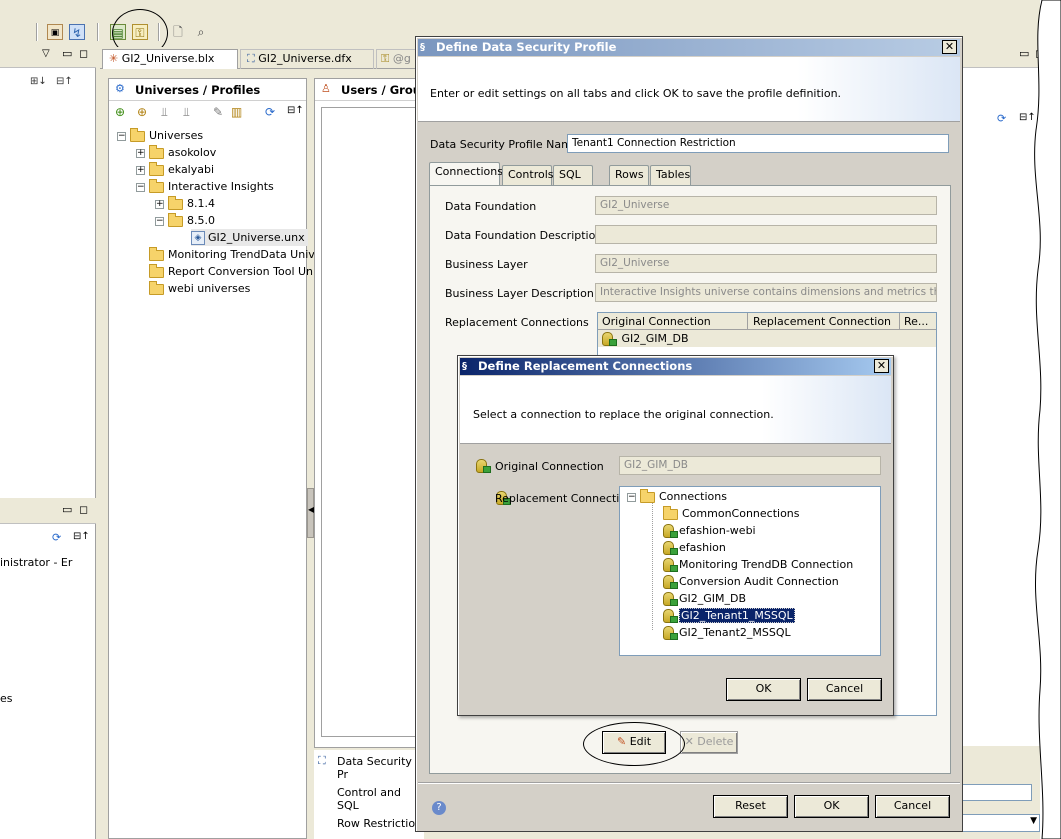  What do you see at coordinates (709, 742) in the screenshot?
I see `delete-button: ✕ Delete` at bounding box center [709, 742].